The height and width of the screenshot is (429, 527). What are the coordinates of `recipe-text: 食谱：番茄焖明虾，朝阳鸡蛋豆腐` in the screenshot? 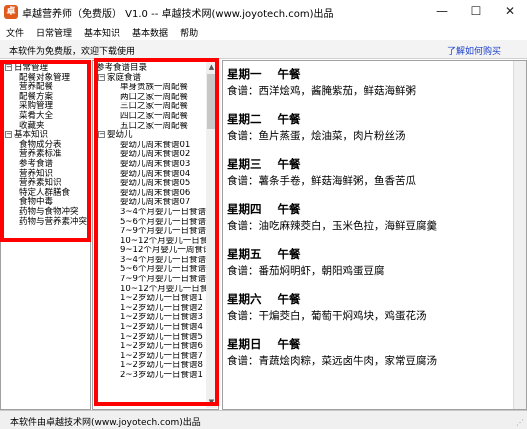 It's located at (306, 271).